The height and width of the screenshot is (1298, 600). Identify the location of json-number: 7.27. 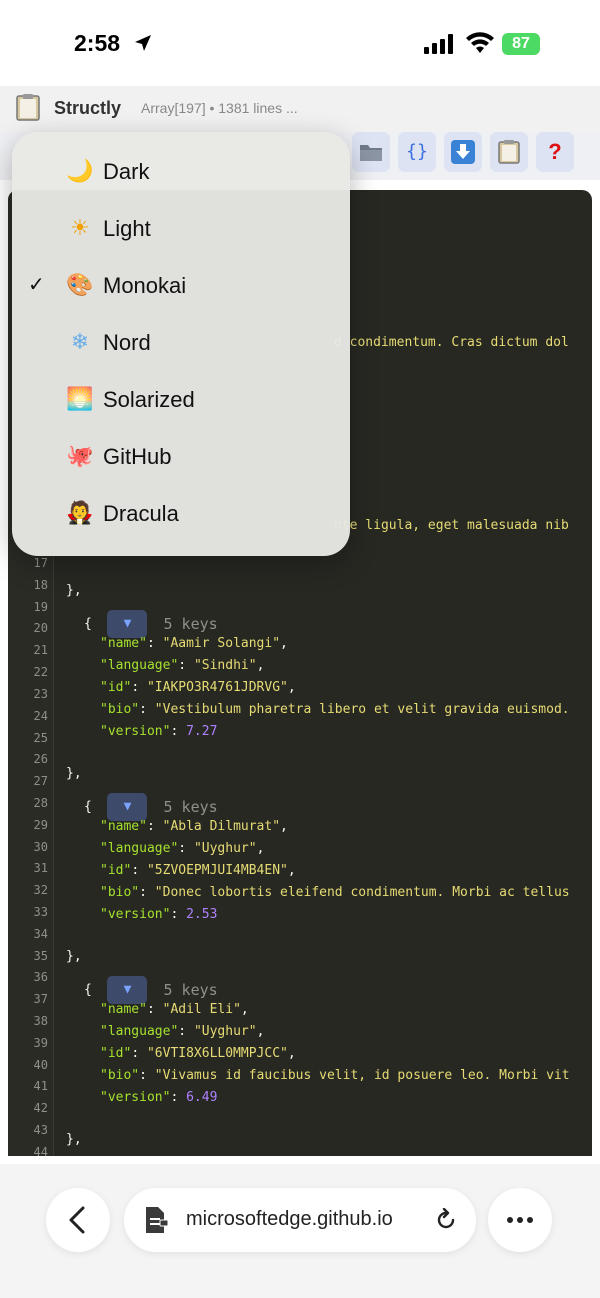
(202, 731).